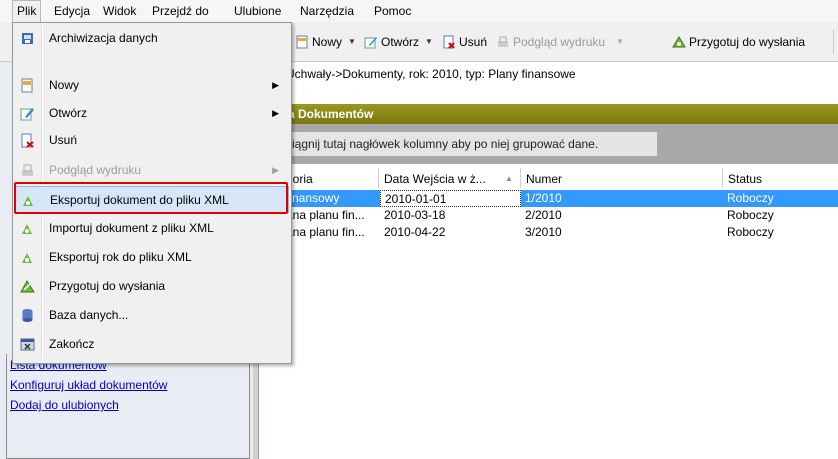 The image size is (838, 459). I want to click on menu-item-importuj-dokument: Importuj dokument z pliku XML, so click(151, 228).